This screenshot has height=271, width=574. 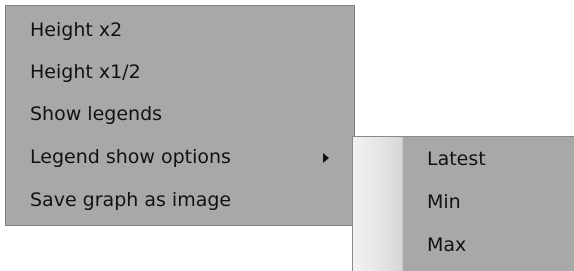 I want to click on menu-item-legend-show-options: Legend show options, so click(x=180, y=157).